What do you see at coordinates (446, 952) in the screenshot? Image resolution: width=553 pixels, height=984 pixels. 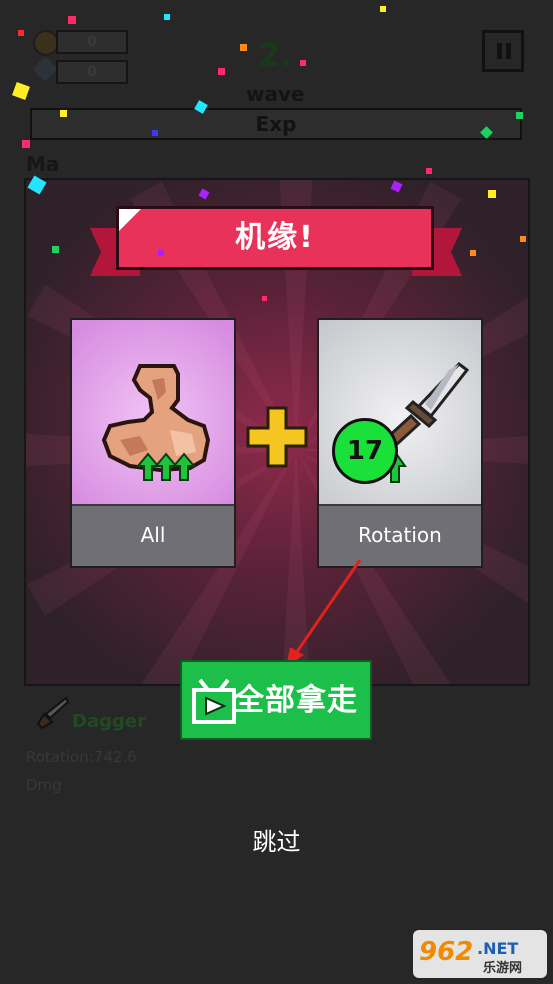 I see `svg-text: 962` at bounding box center [446, 952].